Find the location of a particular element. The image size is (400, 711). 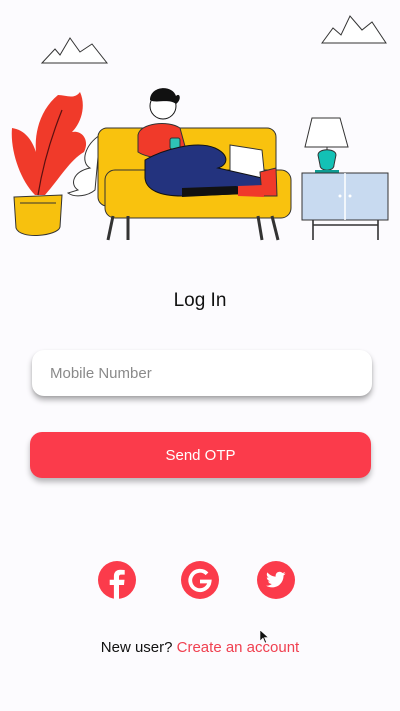

new-user-label: New user? is located at coordinates (136, 647).